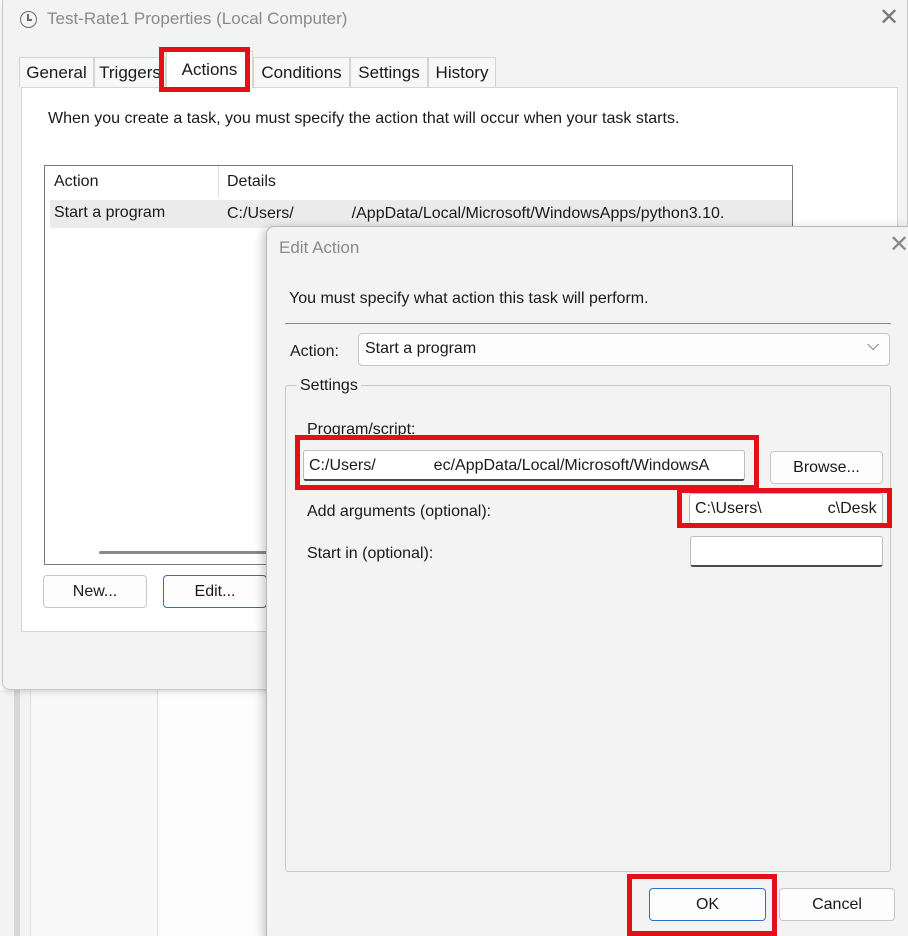 The width and height of the screenshot is (908, 936). What do you see at coordinates (218, 182) in the screenshot?
I see `column-divider` at bounding box center [218, 182].